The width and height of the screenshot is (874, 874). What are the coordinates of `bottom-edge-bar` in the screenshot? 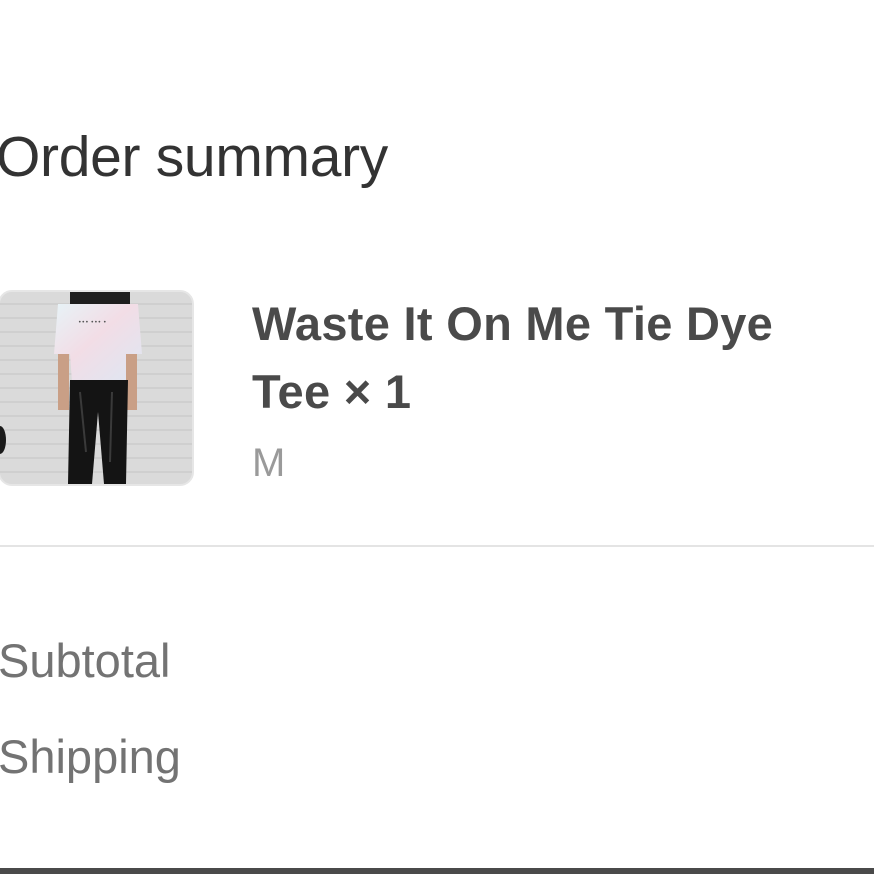 It's located at (437, 871).